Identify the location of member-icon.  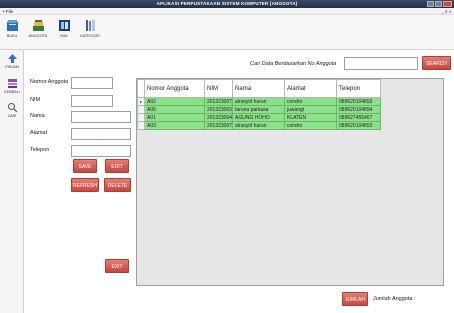
(38, 25).